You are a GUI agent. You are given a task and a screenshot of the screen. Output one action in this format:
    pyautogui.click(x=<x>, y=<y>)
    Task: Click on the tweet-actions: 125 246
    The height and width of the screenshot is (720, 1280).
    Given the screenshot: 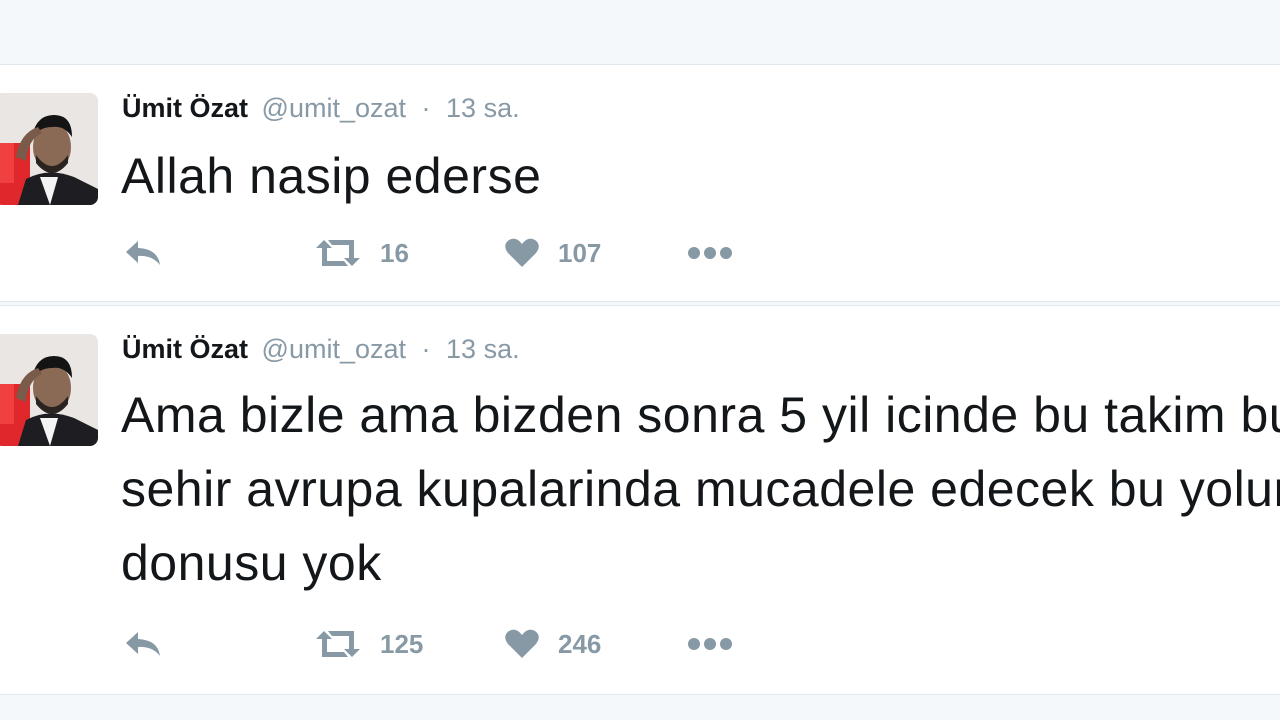 What is the action you would take?
    pyautogui.click(x=474, y=644)
    